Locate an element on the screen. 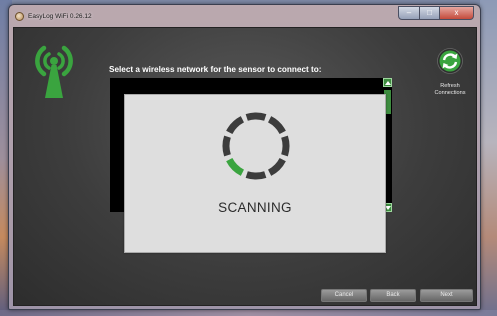  next-button: Next is located at coordinates (446, 295).